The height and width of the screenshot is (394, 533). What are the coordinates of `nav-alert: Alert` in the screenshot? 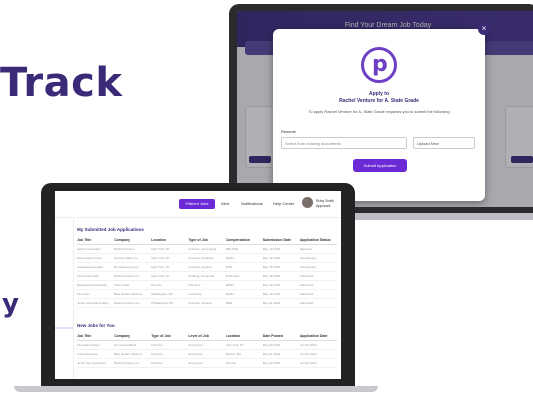 It's located at (225, 203).